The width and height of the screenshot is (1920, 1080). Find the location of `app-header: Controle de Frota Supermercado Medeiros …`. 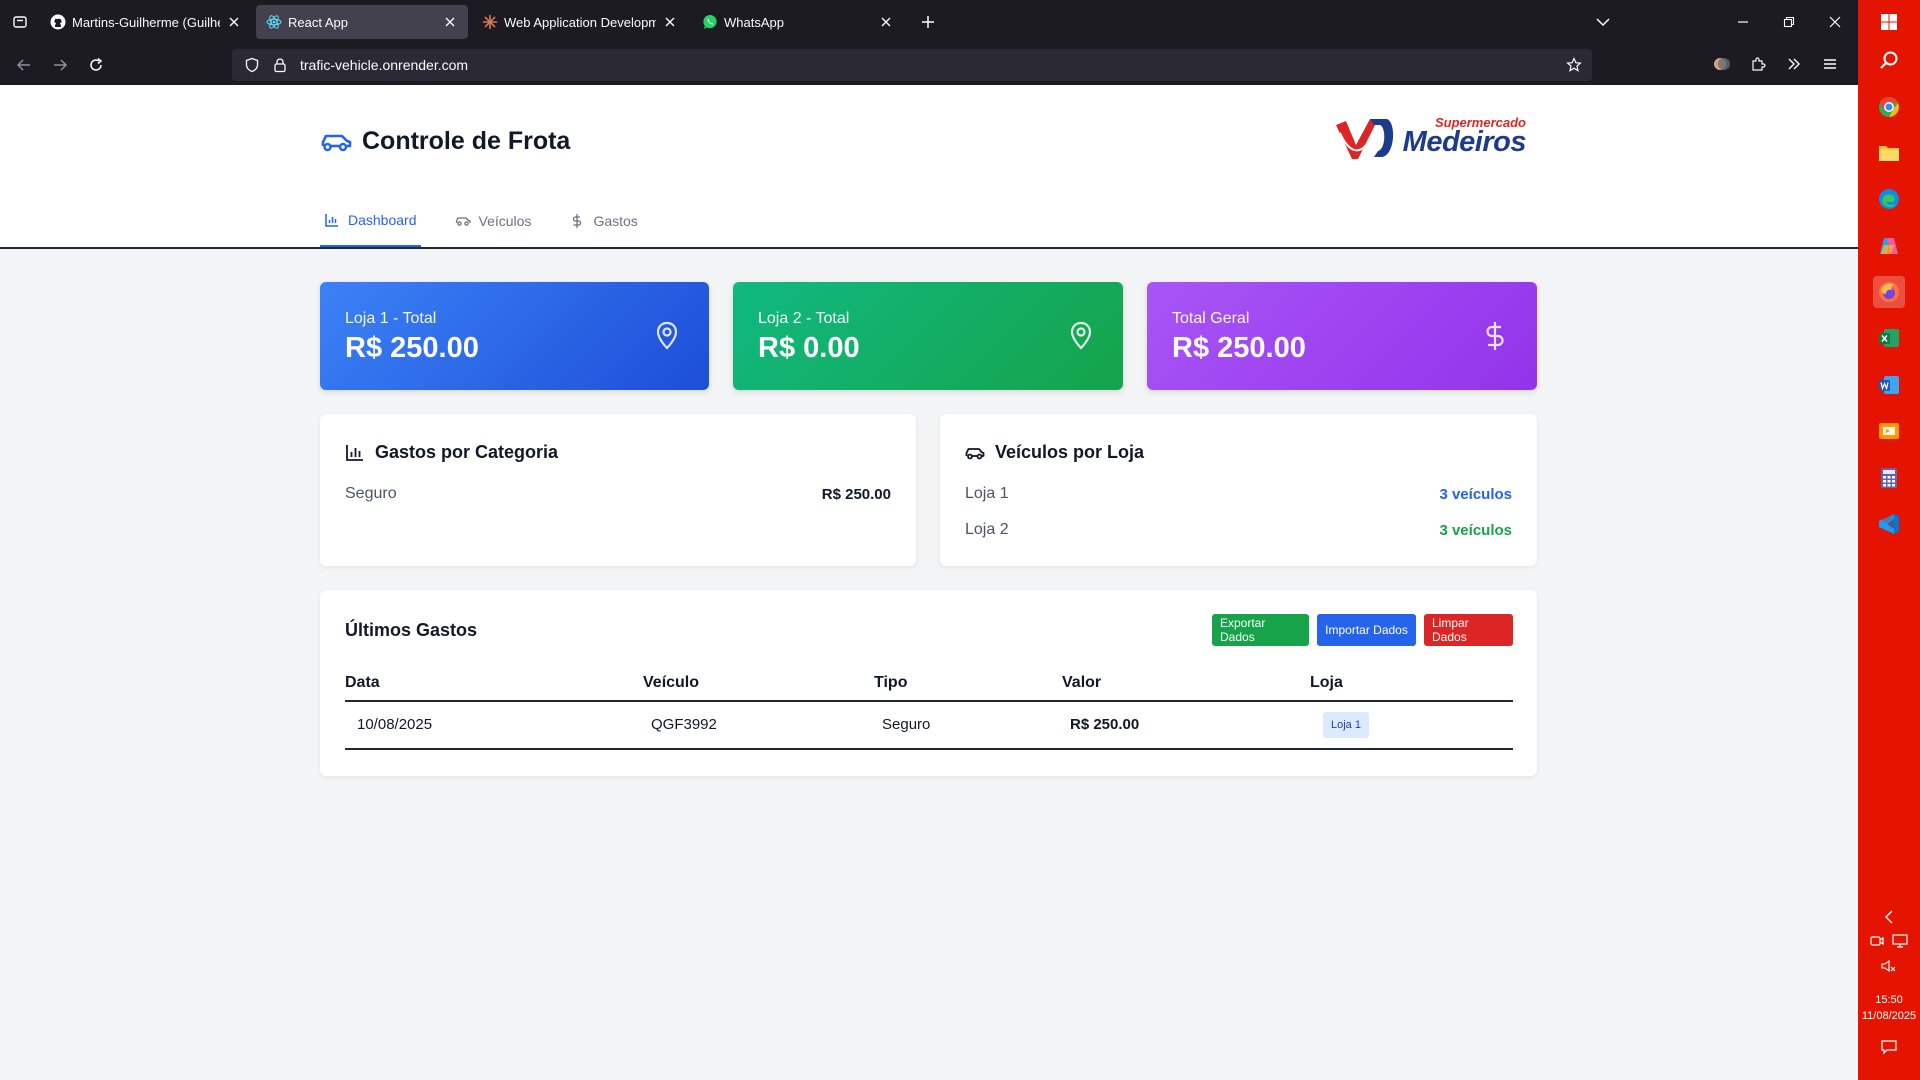

app-header: Controle de Frota Supermercado Medeiros … is located at coordinates (929, 167).